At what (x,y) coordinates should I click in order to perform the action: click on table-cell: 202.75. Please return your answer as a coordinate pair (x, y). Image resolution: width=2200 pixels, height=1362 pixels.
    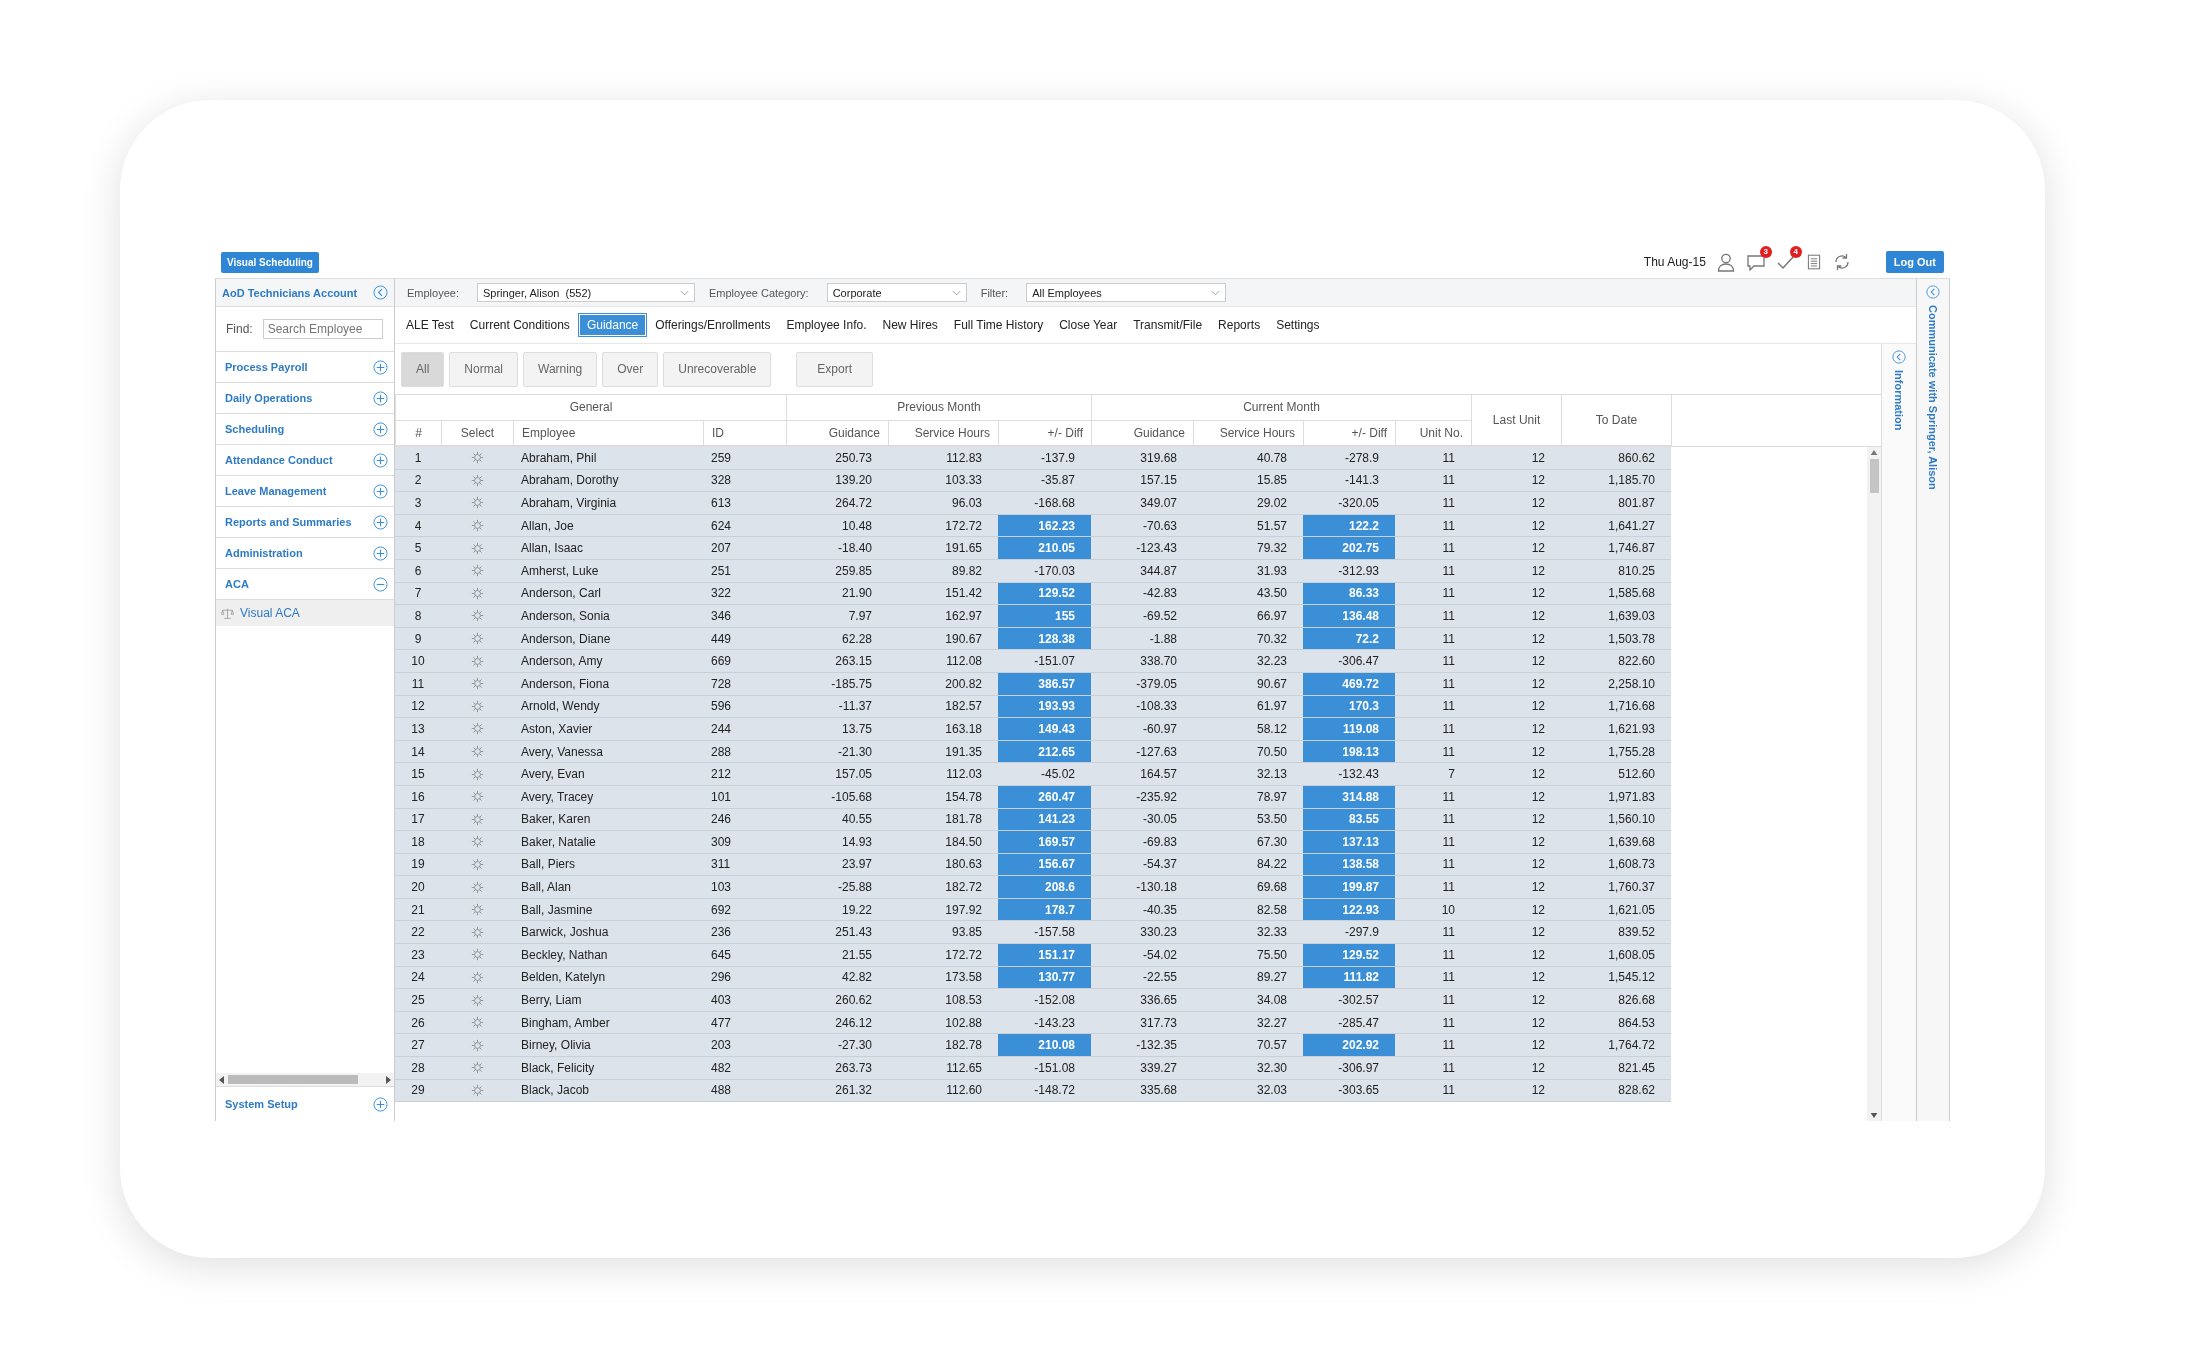
    Looking at the image, I should click on (1349, 548).